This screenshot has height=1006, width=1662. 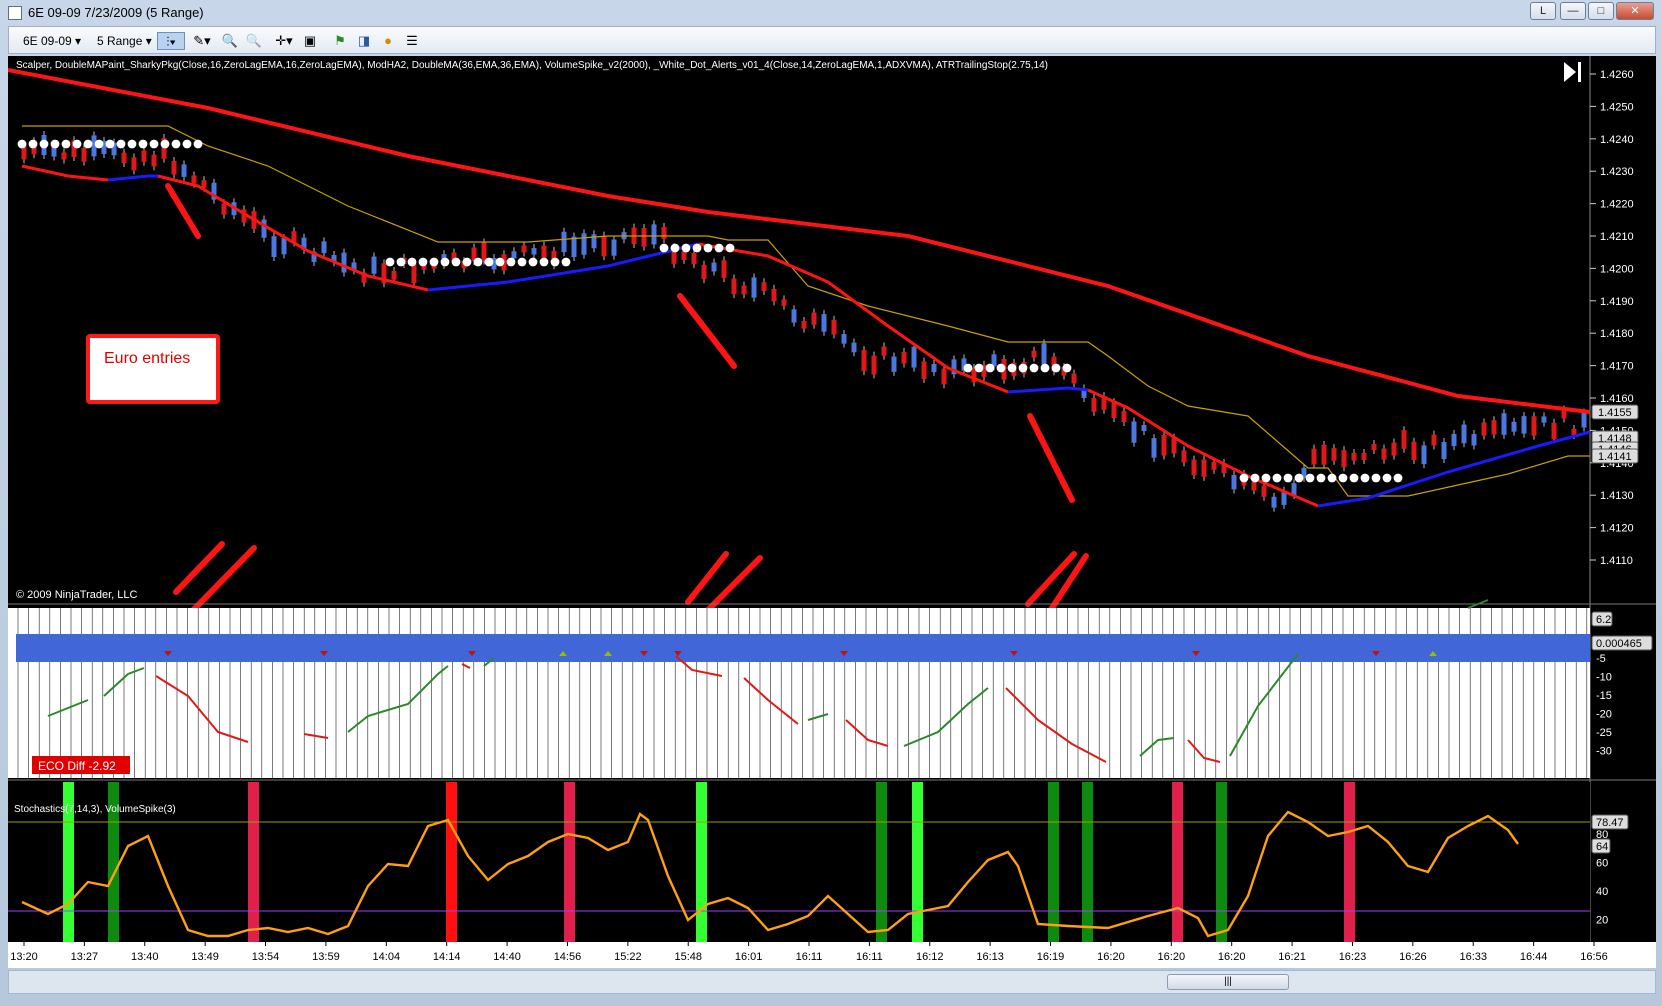 I want to click on minimize-button: —, so click(x=1573, y=11).